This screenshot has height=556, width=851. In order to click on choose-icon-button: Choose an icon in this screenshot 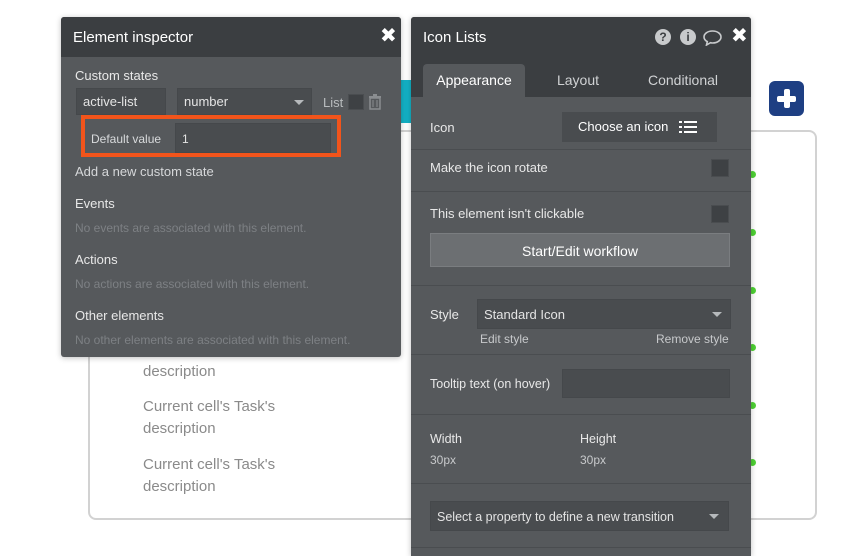, I will do `click(639, 127)`.